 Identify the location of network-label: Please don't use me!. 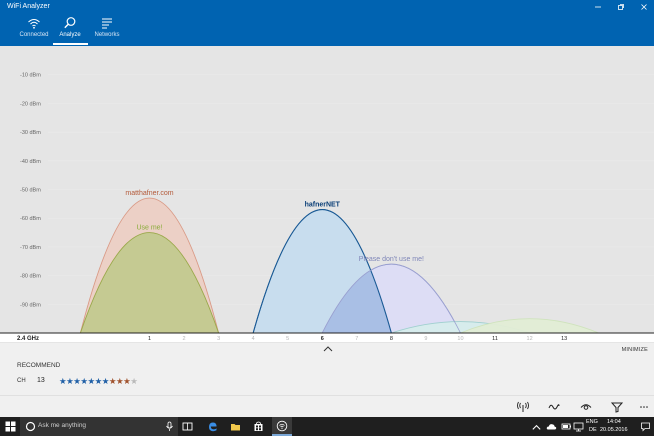
(391, 259).